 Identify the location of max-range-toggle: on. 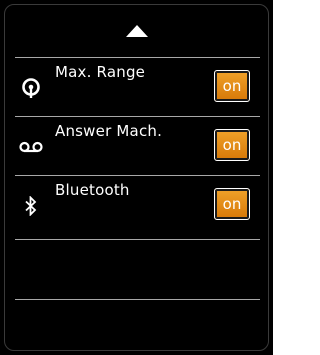
(232, 86).